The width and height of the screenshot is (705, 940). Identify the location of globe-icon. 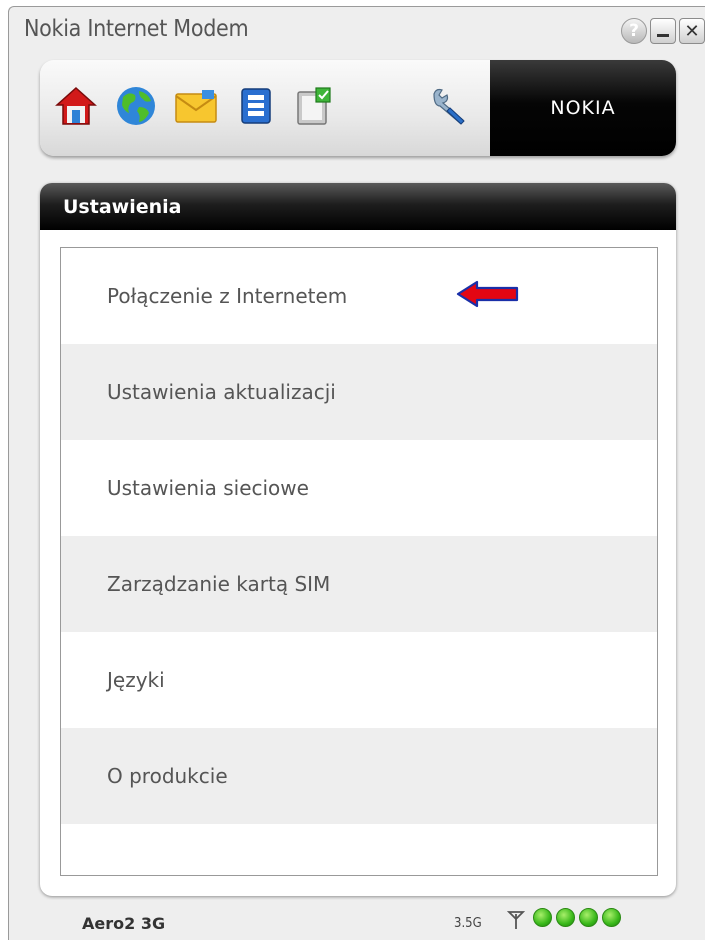
(136, 106).